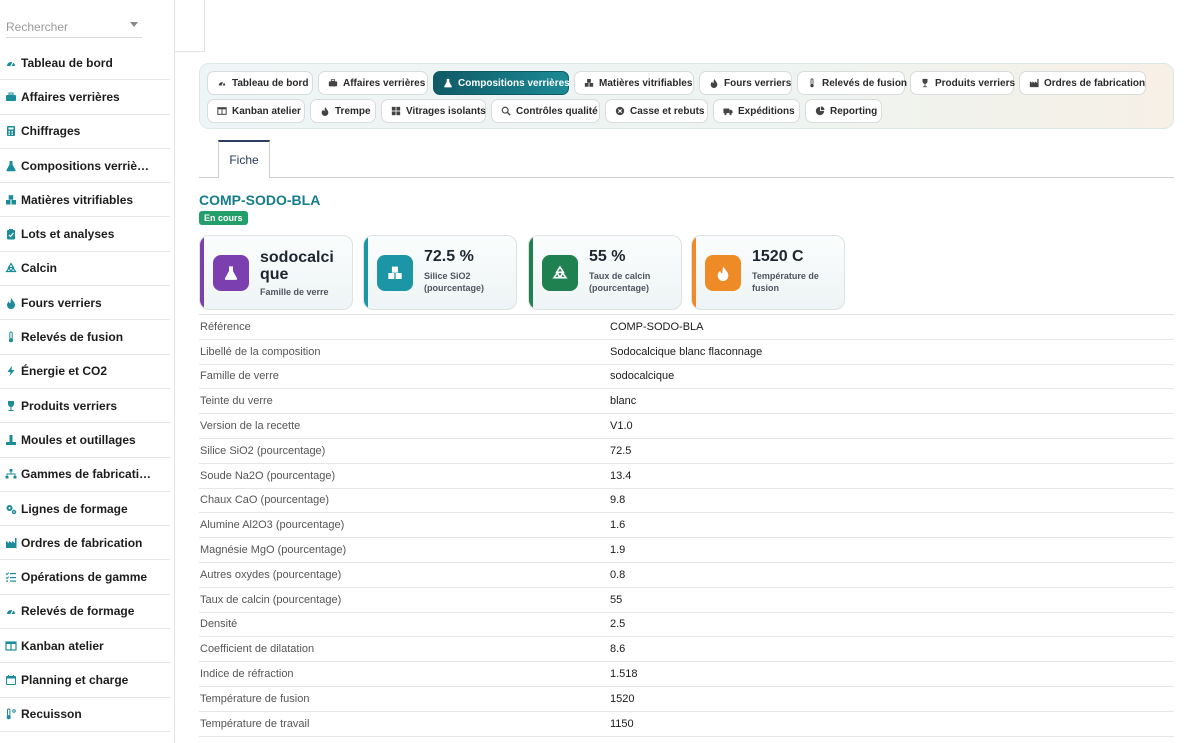 This screenshot has height=743, width=1200. Describe the element at coordinates (85, 303) in the screenshot. I see `sidebar-item: Fours verriers` at that location.